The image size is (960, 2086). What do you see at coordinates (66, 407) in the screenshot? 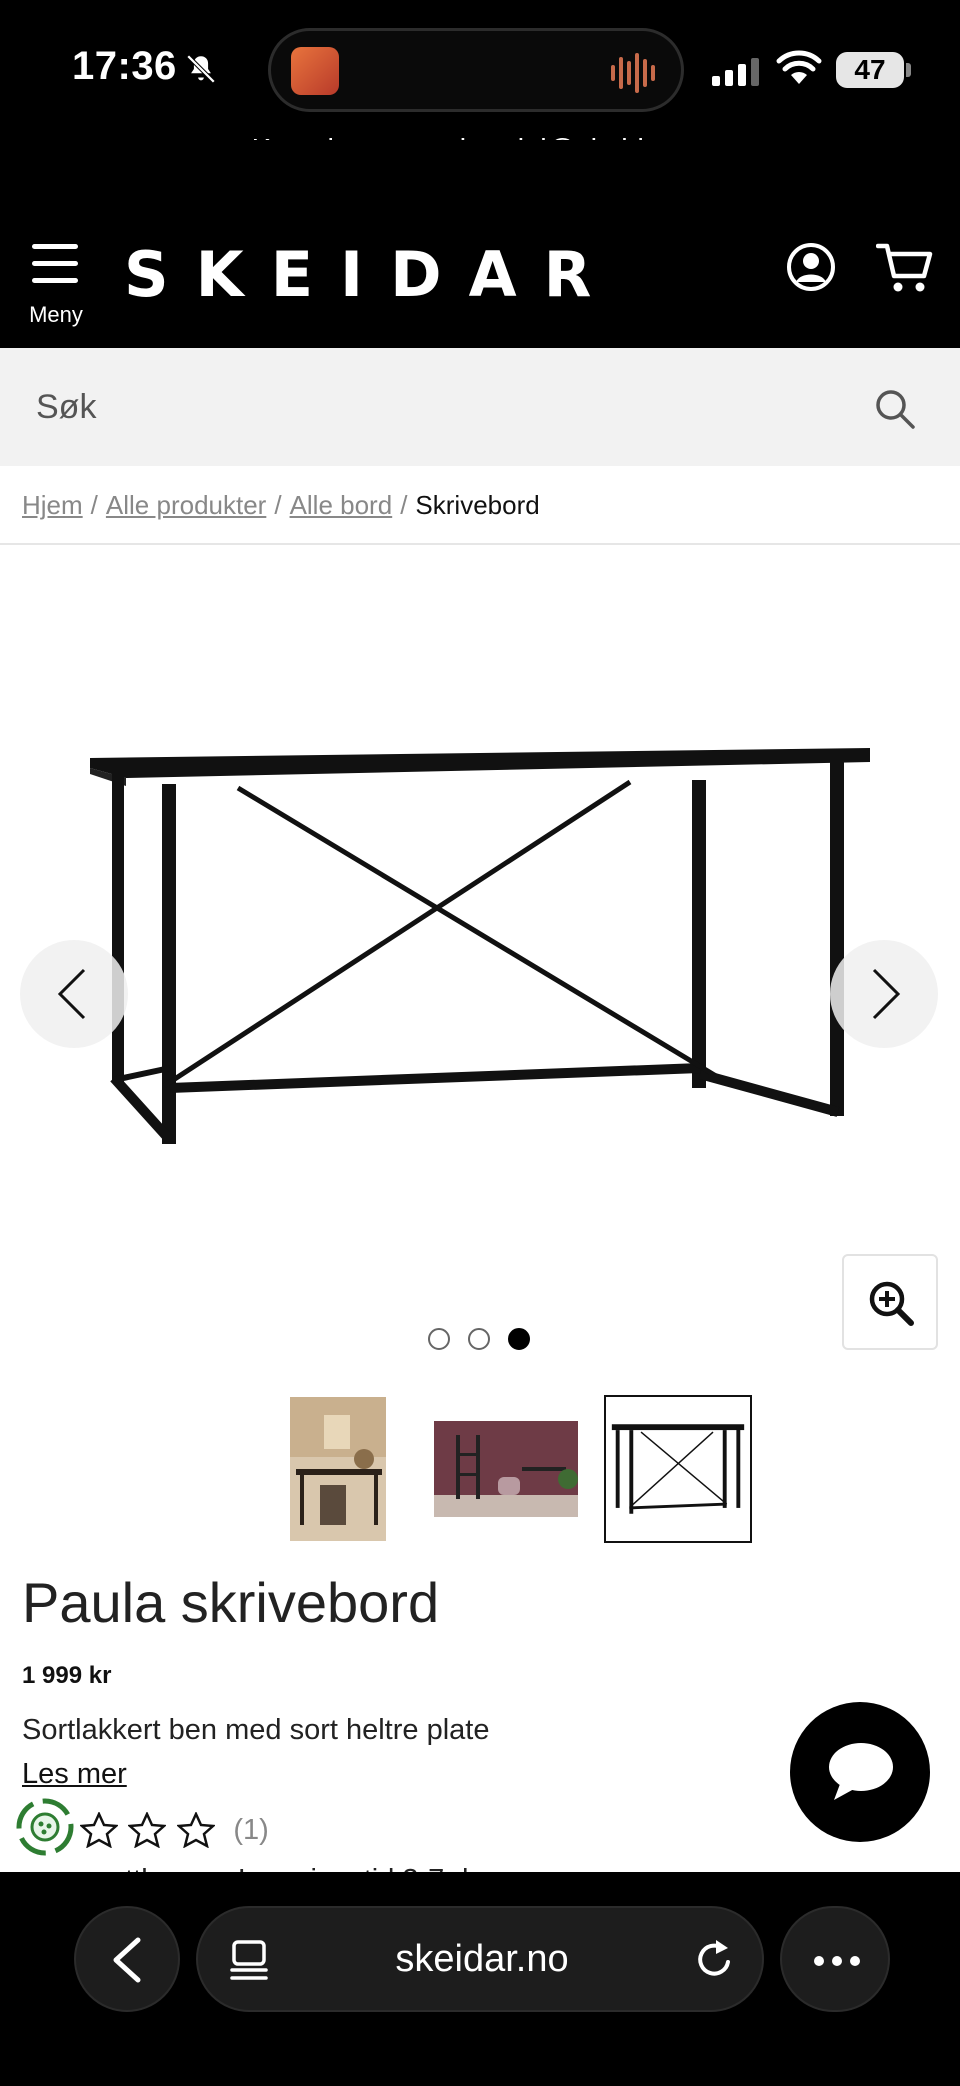
I see `search-input: Søk` at bounding box center [66, 407].